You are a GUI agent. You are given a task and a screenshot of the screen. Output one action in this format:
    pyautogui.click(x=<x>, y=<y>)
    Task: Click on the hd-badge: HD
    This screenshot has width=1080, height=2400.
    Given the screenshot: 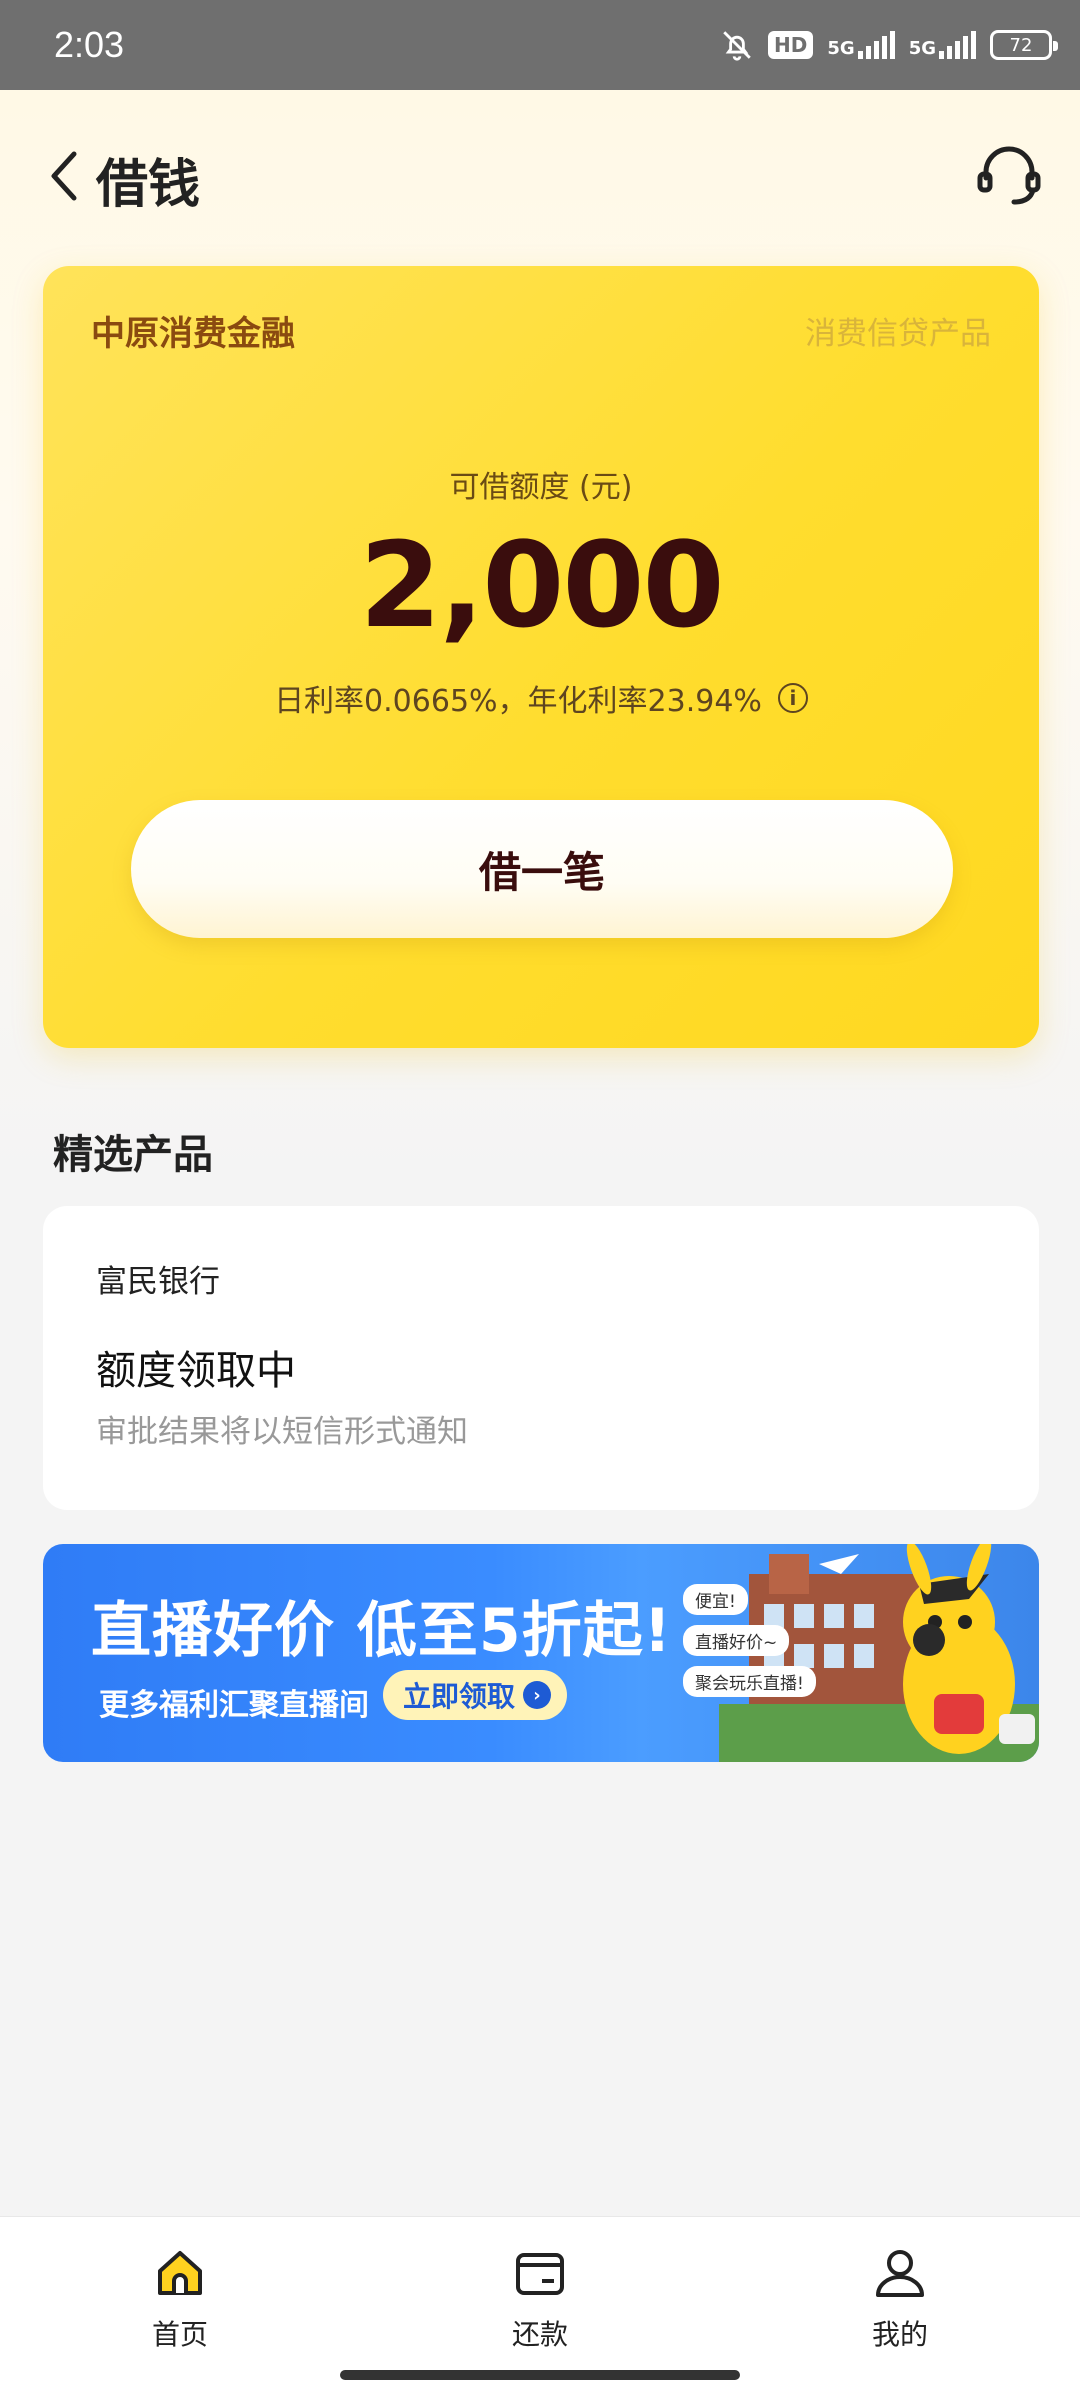 What is the action you would take?
    pyautogui.click(x=791, y=45)
    